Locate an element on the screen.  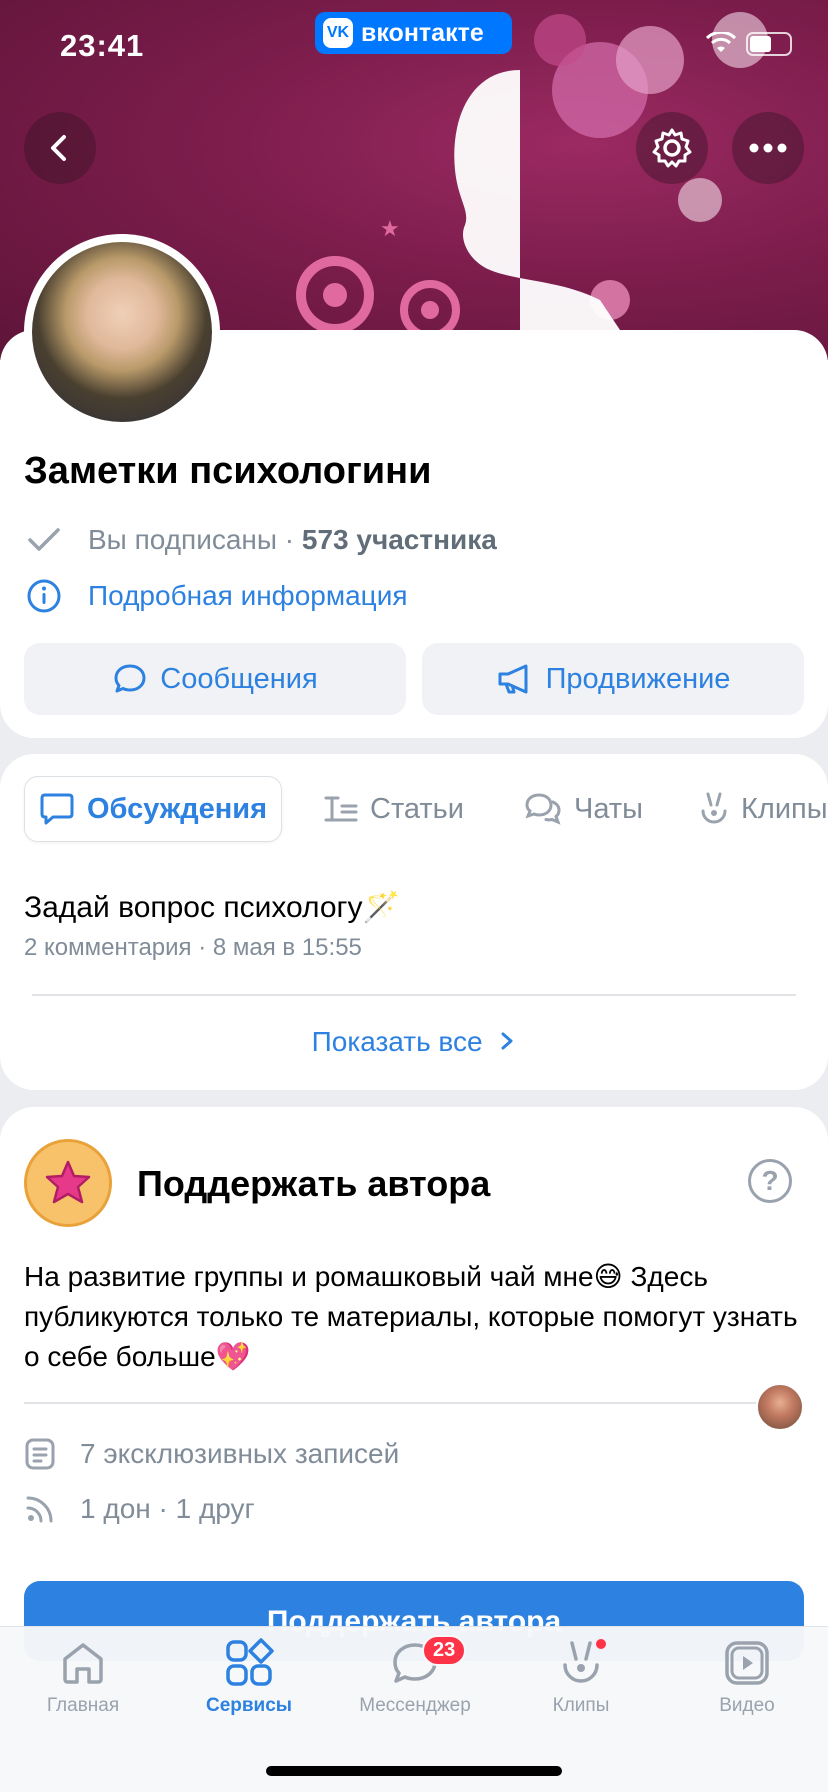
messages-label: Сообщения is located at coordinates (239, 678).